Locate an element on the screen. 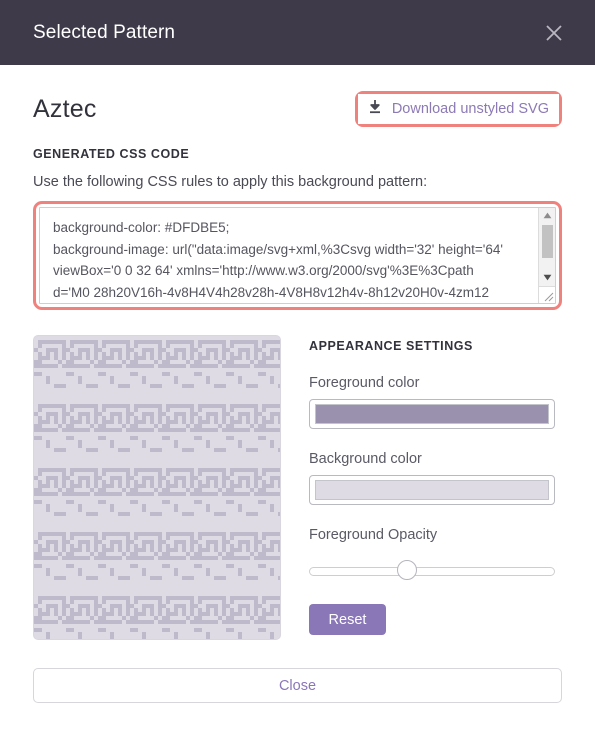 The image size is (595, 742). foreground-opacity-slider is located at coordinates (432, 571).